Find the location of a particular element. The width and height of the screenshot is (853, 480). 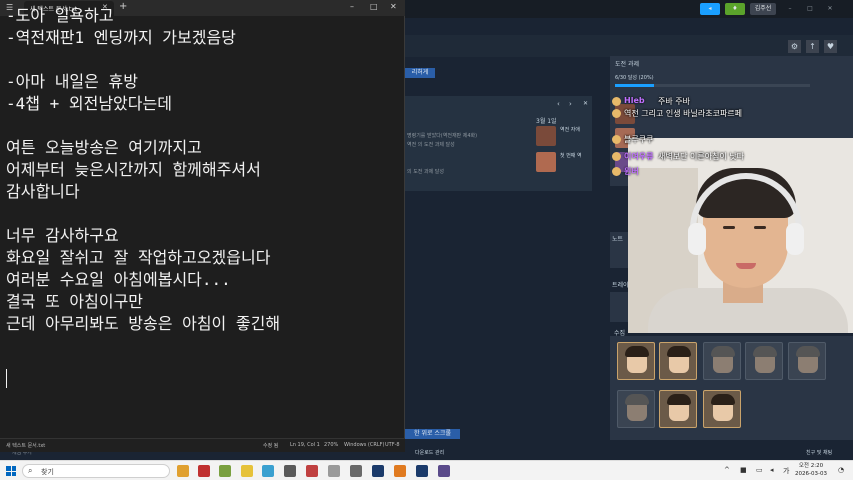

clock-time: 오전 2:20 is located at coordinates (811, 466).